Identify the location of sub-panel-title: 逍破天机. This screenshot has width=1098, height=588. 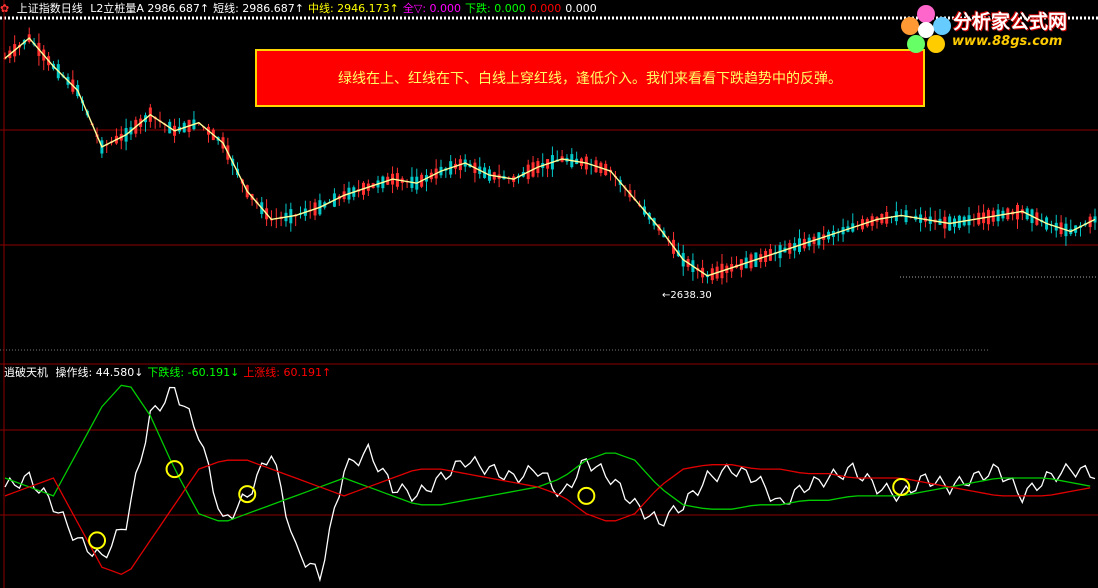
(26, 372).